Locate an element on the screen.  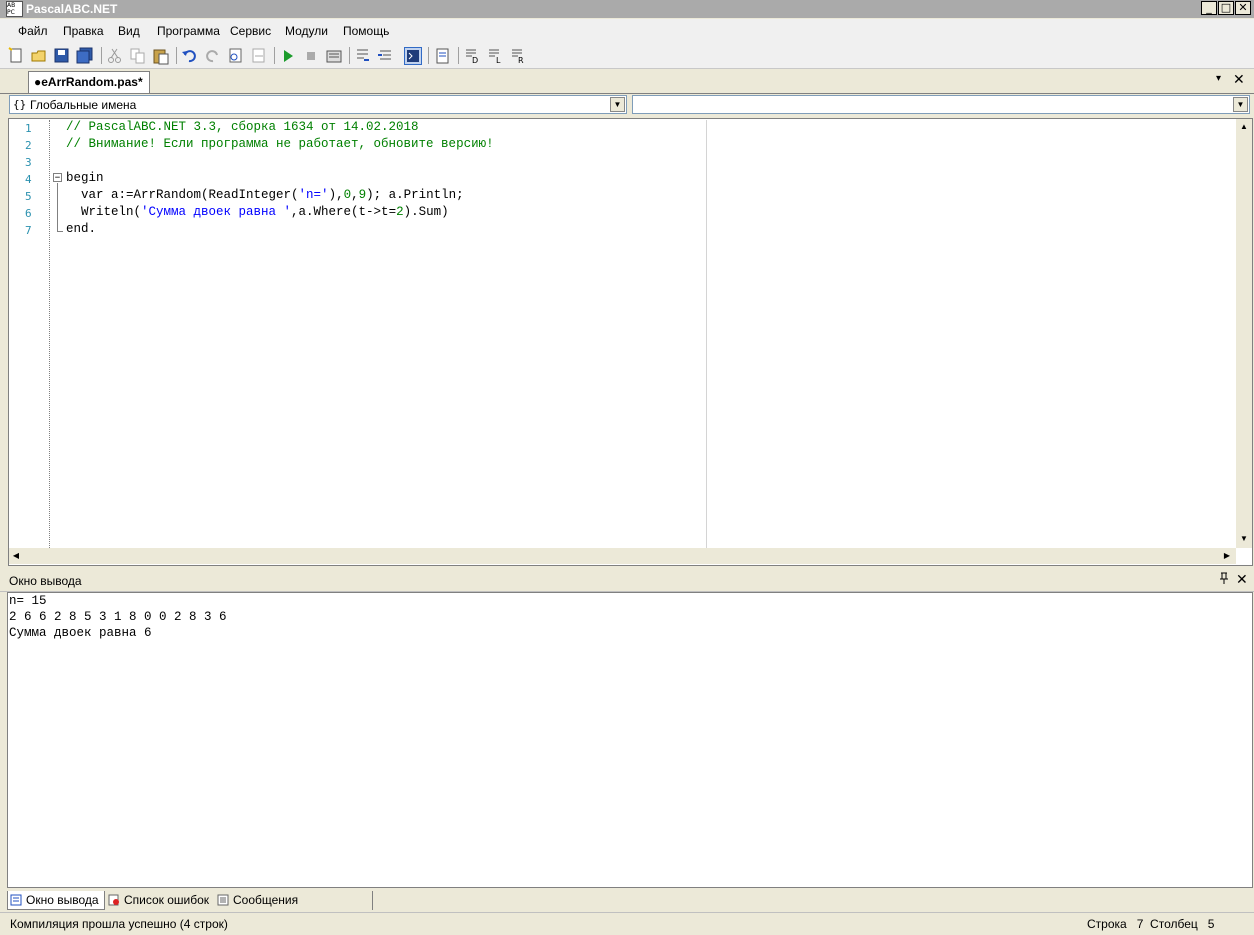
output-line: Сумма двоек равна 6 is located at coordinates (80, 633).